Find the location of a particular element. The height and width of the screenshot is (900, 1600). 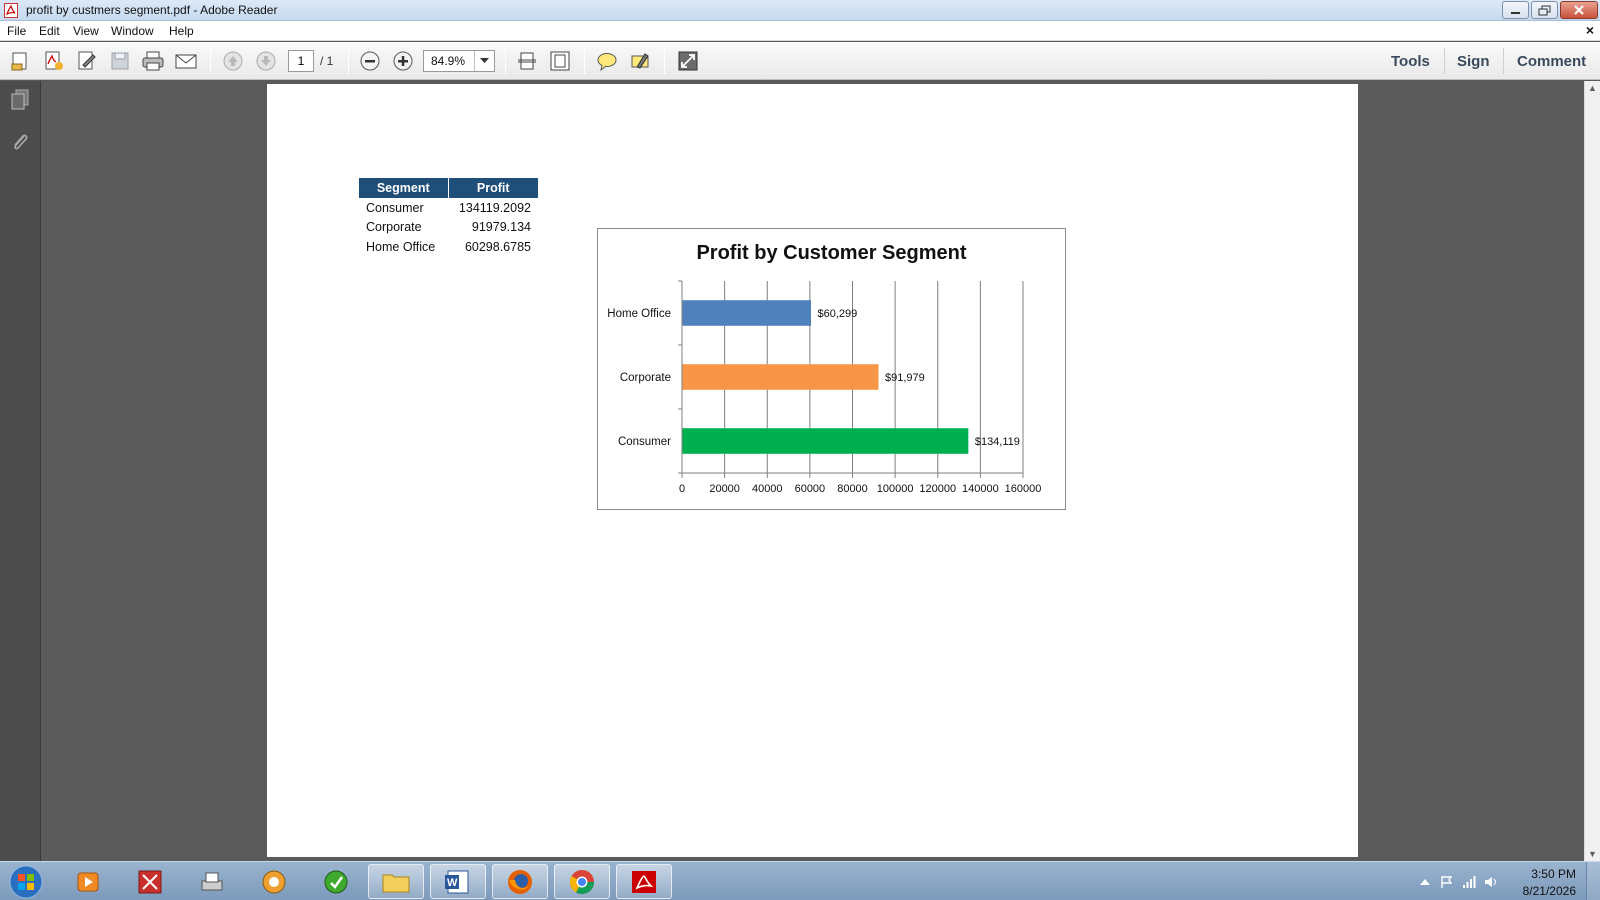

taskbar-file-explorer is located at coordinates (396, 881).